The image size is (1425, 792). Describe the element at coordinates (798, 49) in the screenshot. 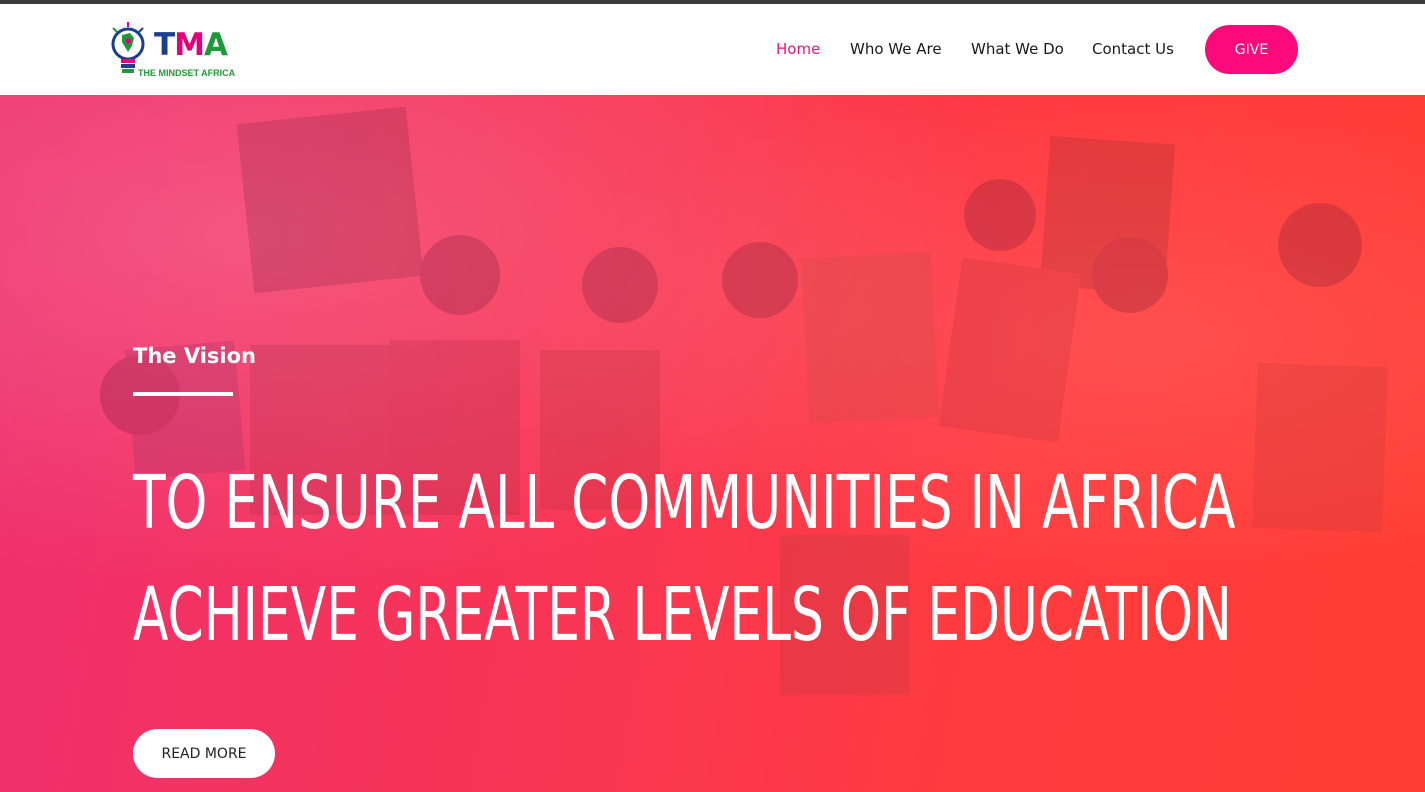

I see `nav-item-home: Home` at that location.